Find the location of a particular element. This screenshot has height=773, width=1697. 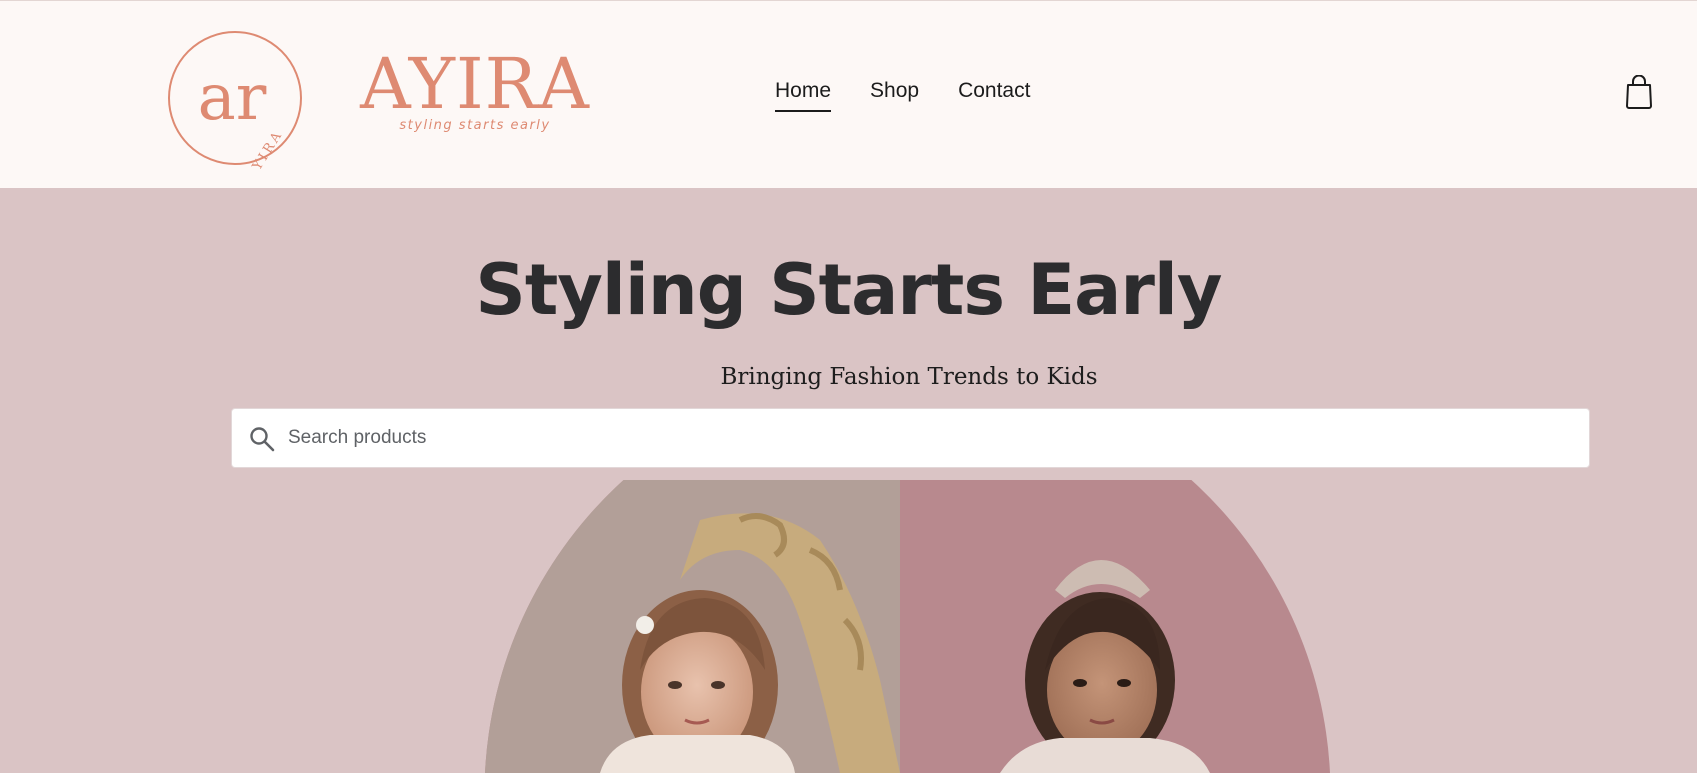

search-bar is located at coordinates (910, 438).